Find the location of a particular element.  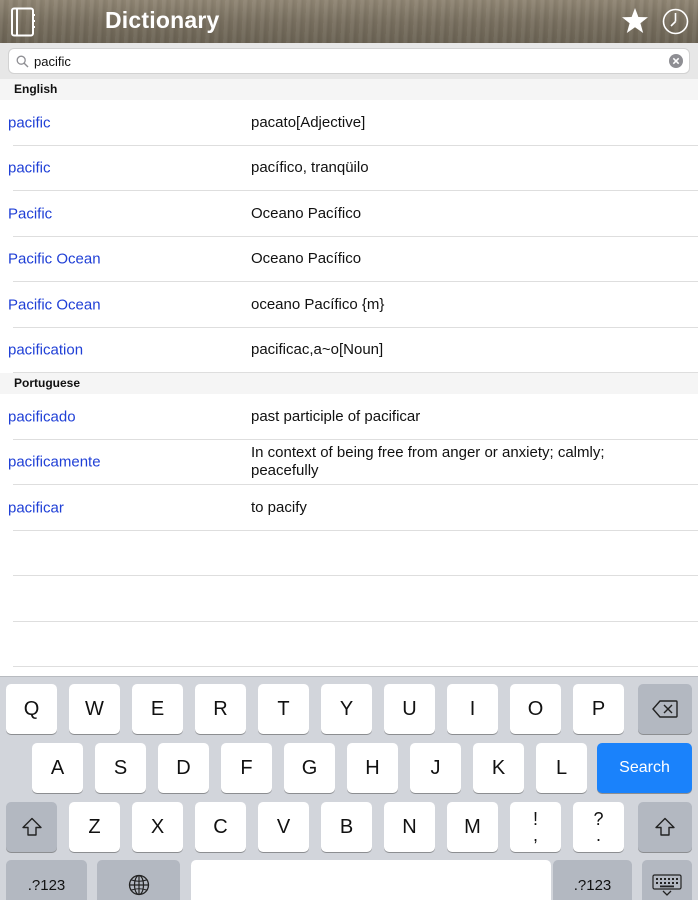

globe-key is located at coordinates (138, 880).